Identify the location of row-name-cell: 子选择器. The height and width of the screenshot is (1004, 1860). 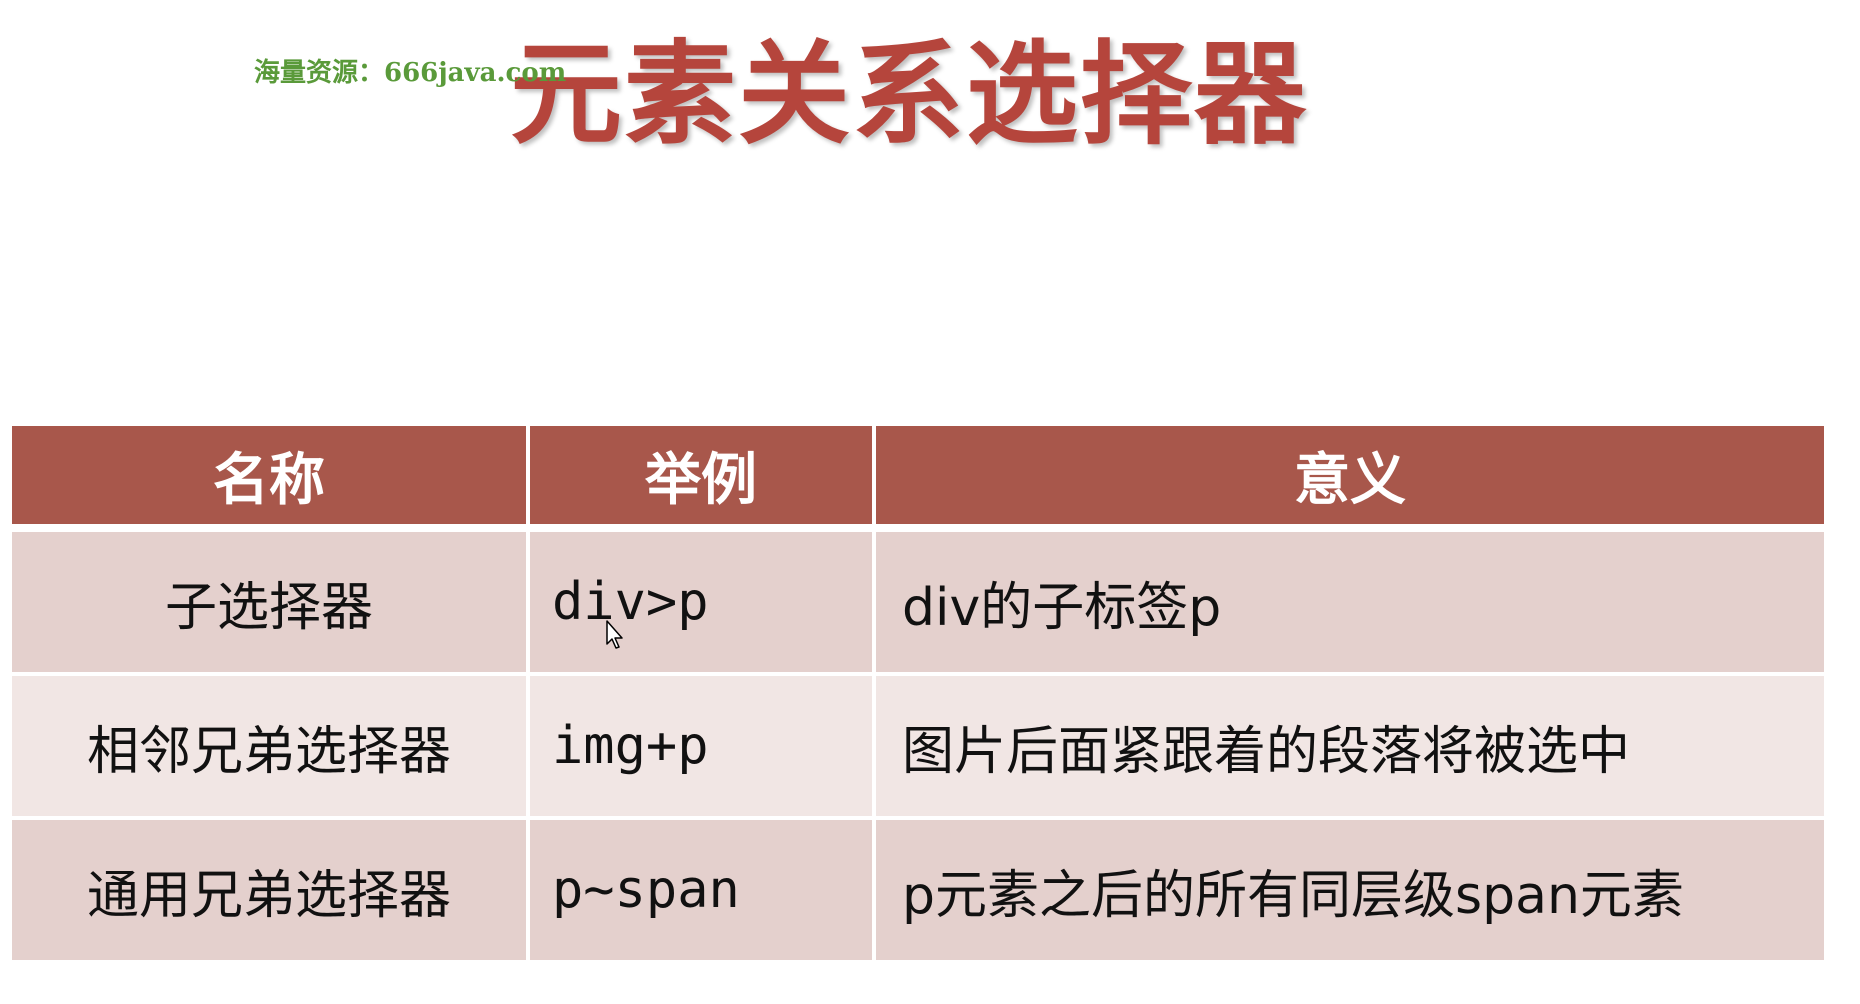
(271, 604).